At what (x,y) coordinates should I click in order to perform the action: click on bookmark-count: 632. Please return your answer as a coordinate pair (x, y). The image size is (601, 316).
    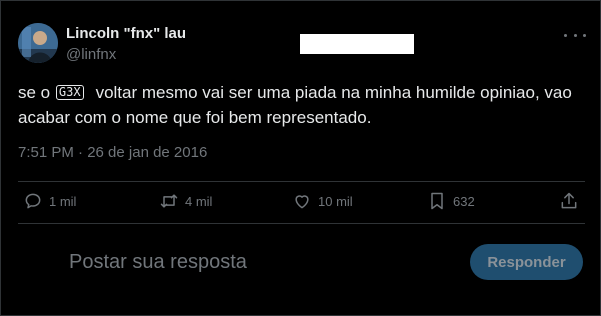
    Looking at the image, I should click on (464, 201).